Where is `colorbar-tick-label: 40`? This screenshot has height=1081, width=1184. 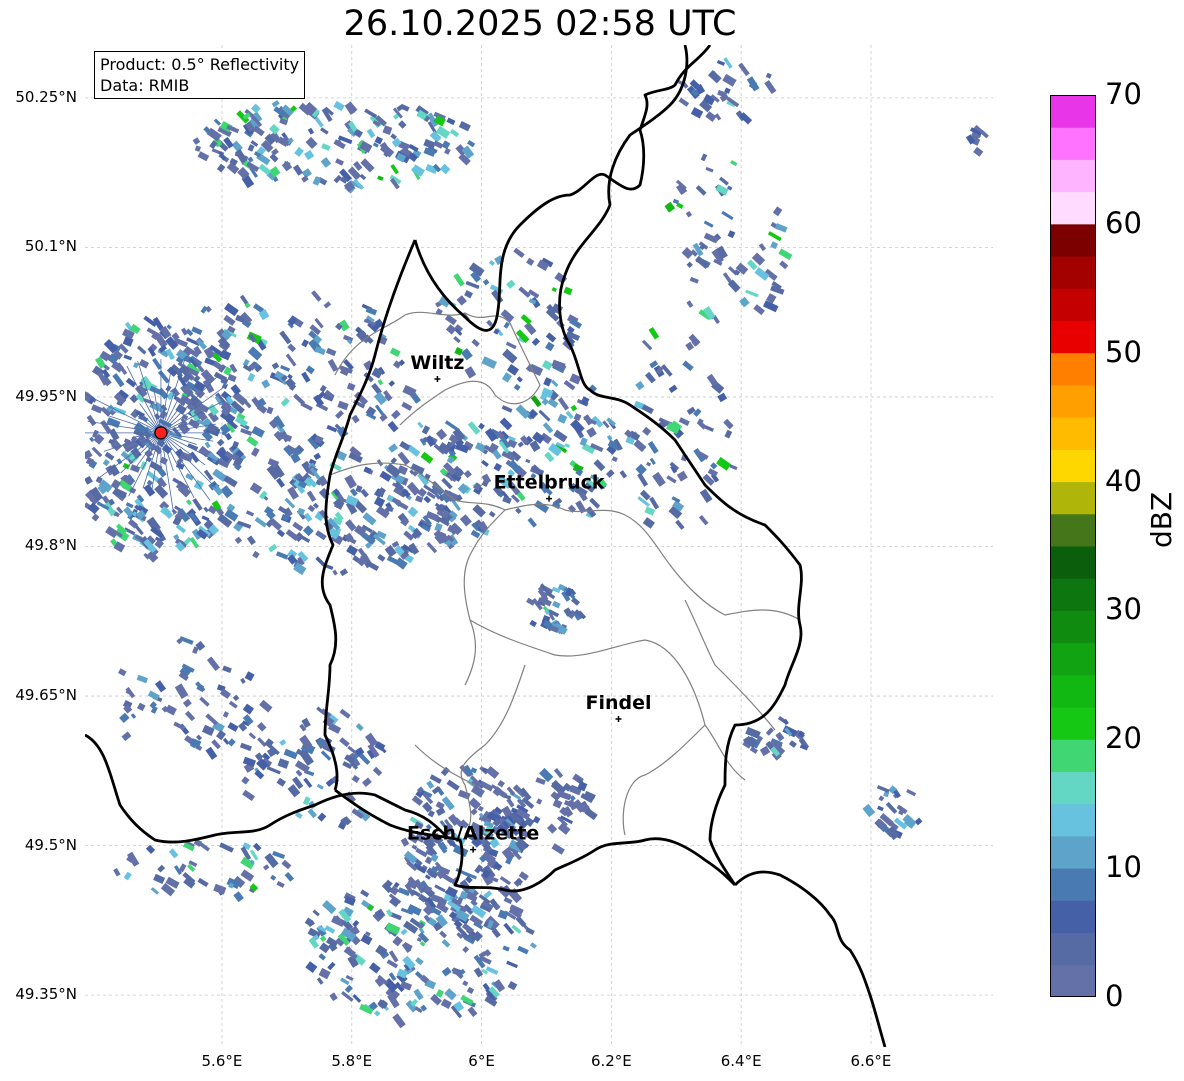 colorbar-tick-label: 40 is located at coordinates (1123, 480).